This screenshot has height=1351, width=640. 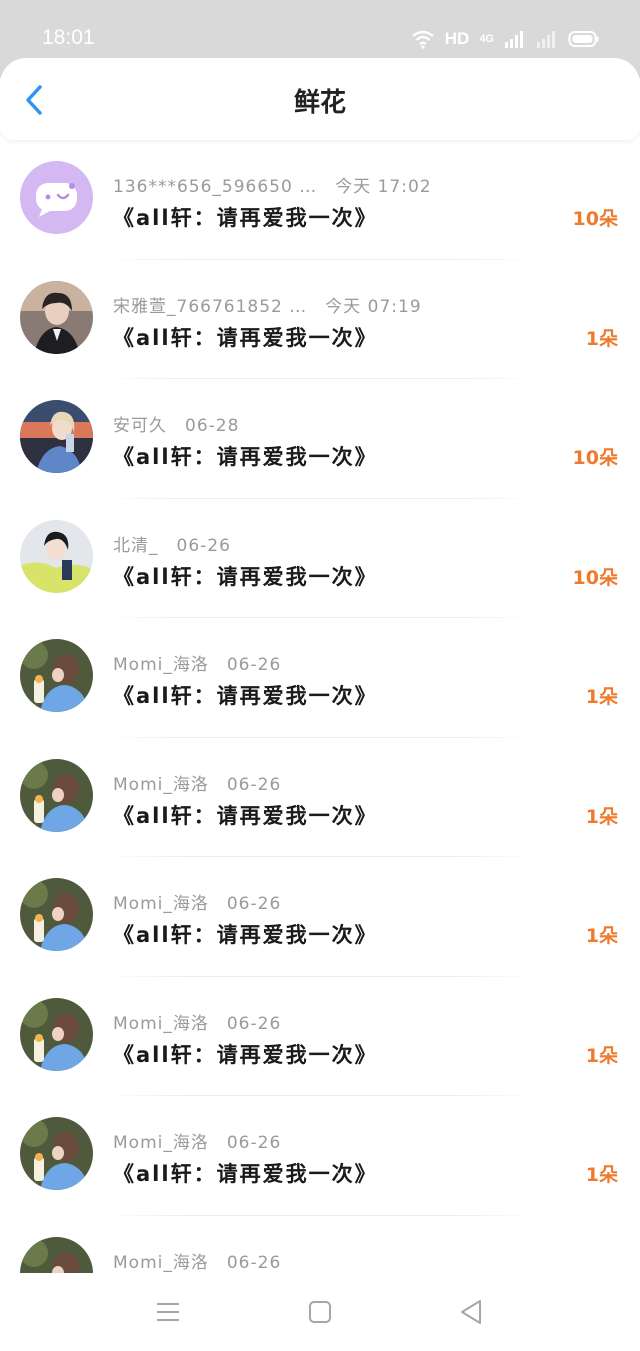 What do you see at coordinates (320, 1244) in the screenshot?
I see `list-item: Momi_海洛 06-26` at bounding box center [320, 1244].